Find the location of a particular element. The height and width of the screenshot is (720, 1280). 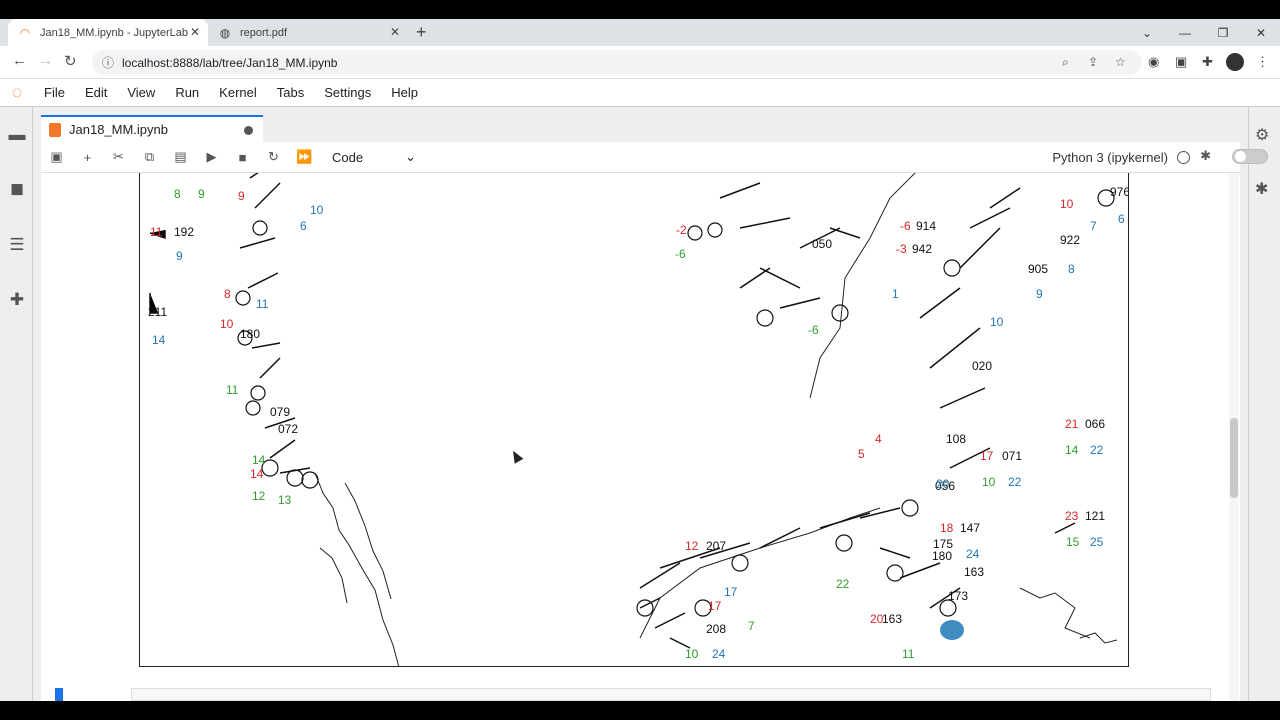

station-label: 175 is located at coordinates (943, 544).